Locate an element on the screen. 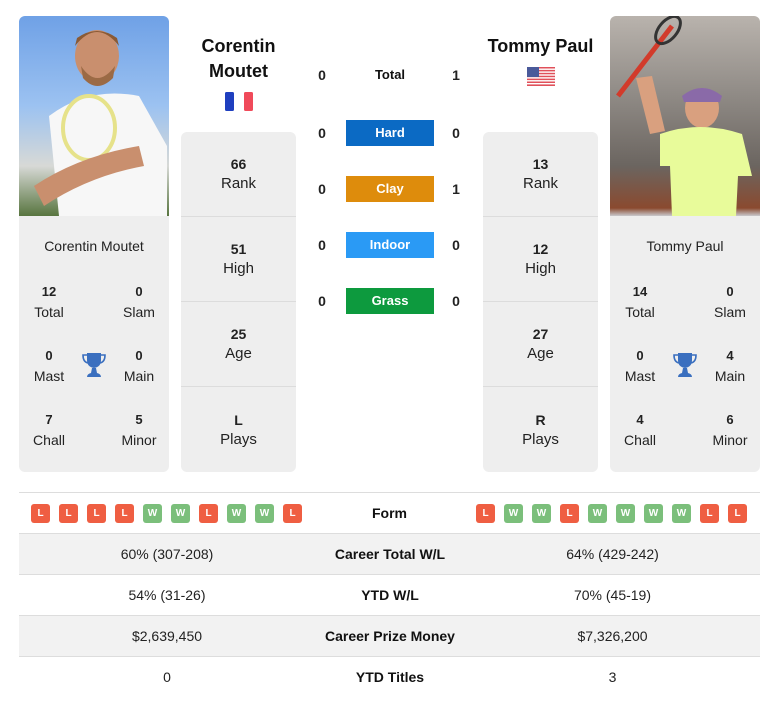 This screenshot has height=703, width=779. h2h-grass-row: 0 Grass 0 is located at coordinates (390, 301).